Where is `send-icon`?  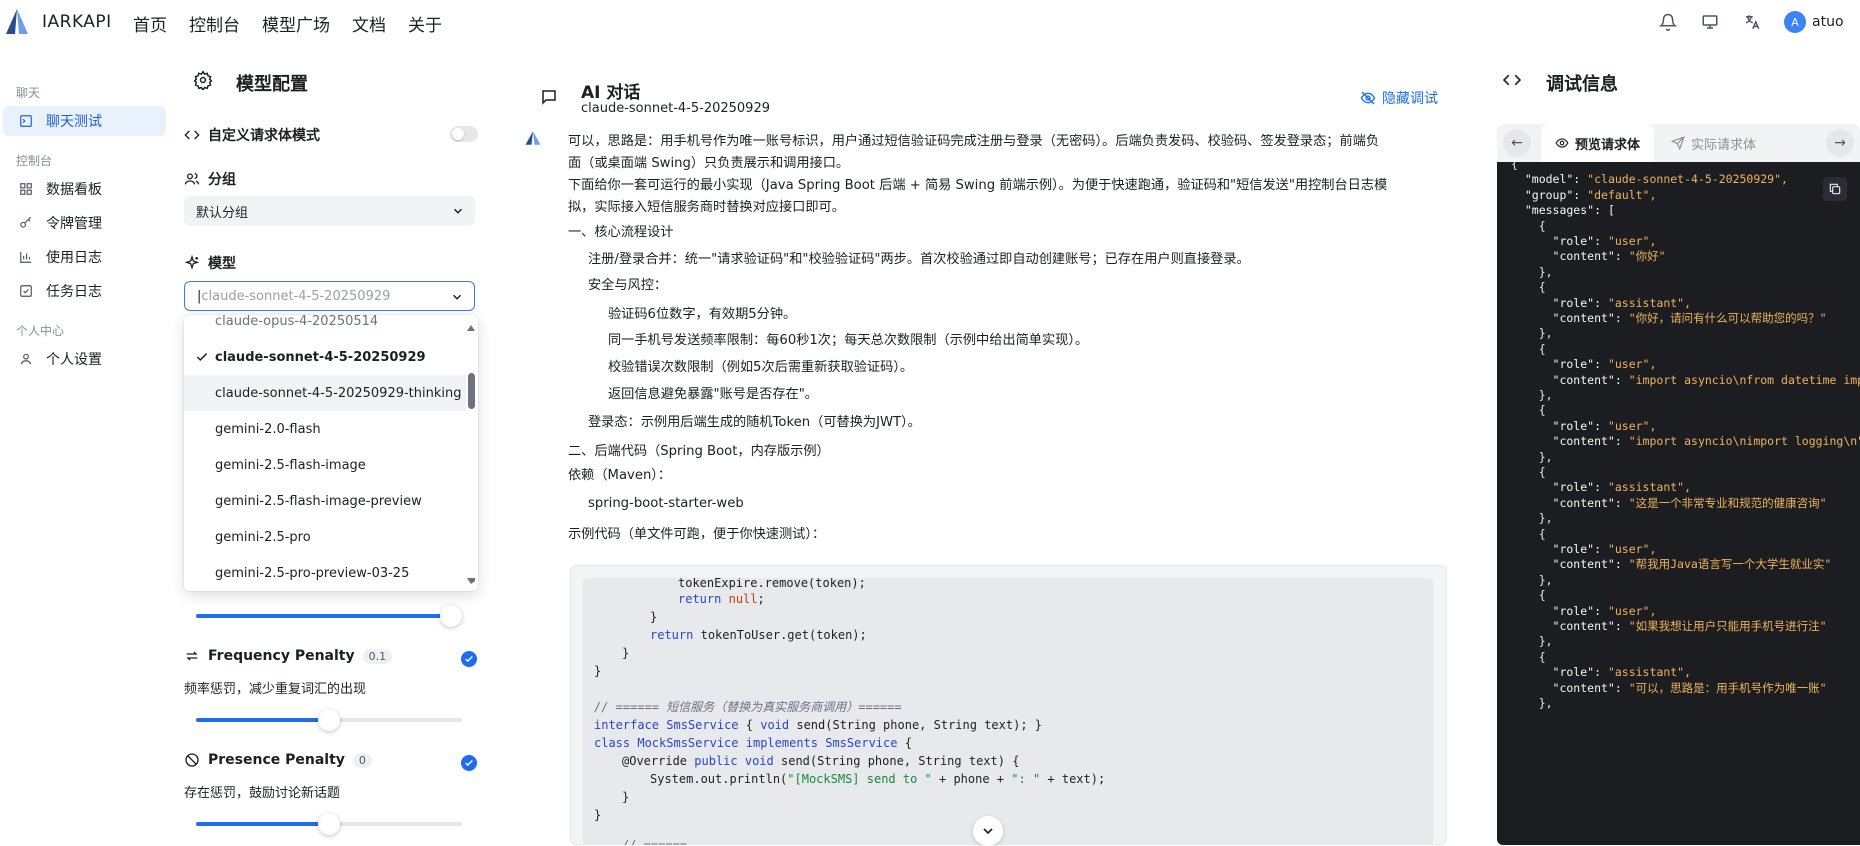 send-icon is located at coordinates (1678, 143).